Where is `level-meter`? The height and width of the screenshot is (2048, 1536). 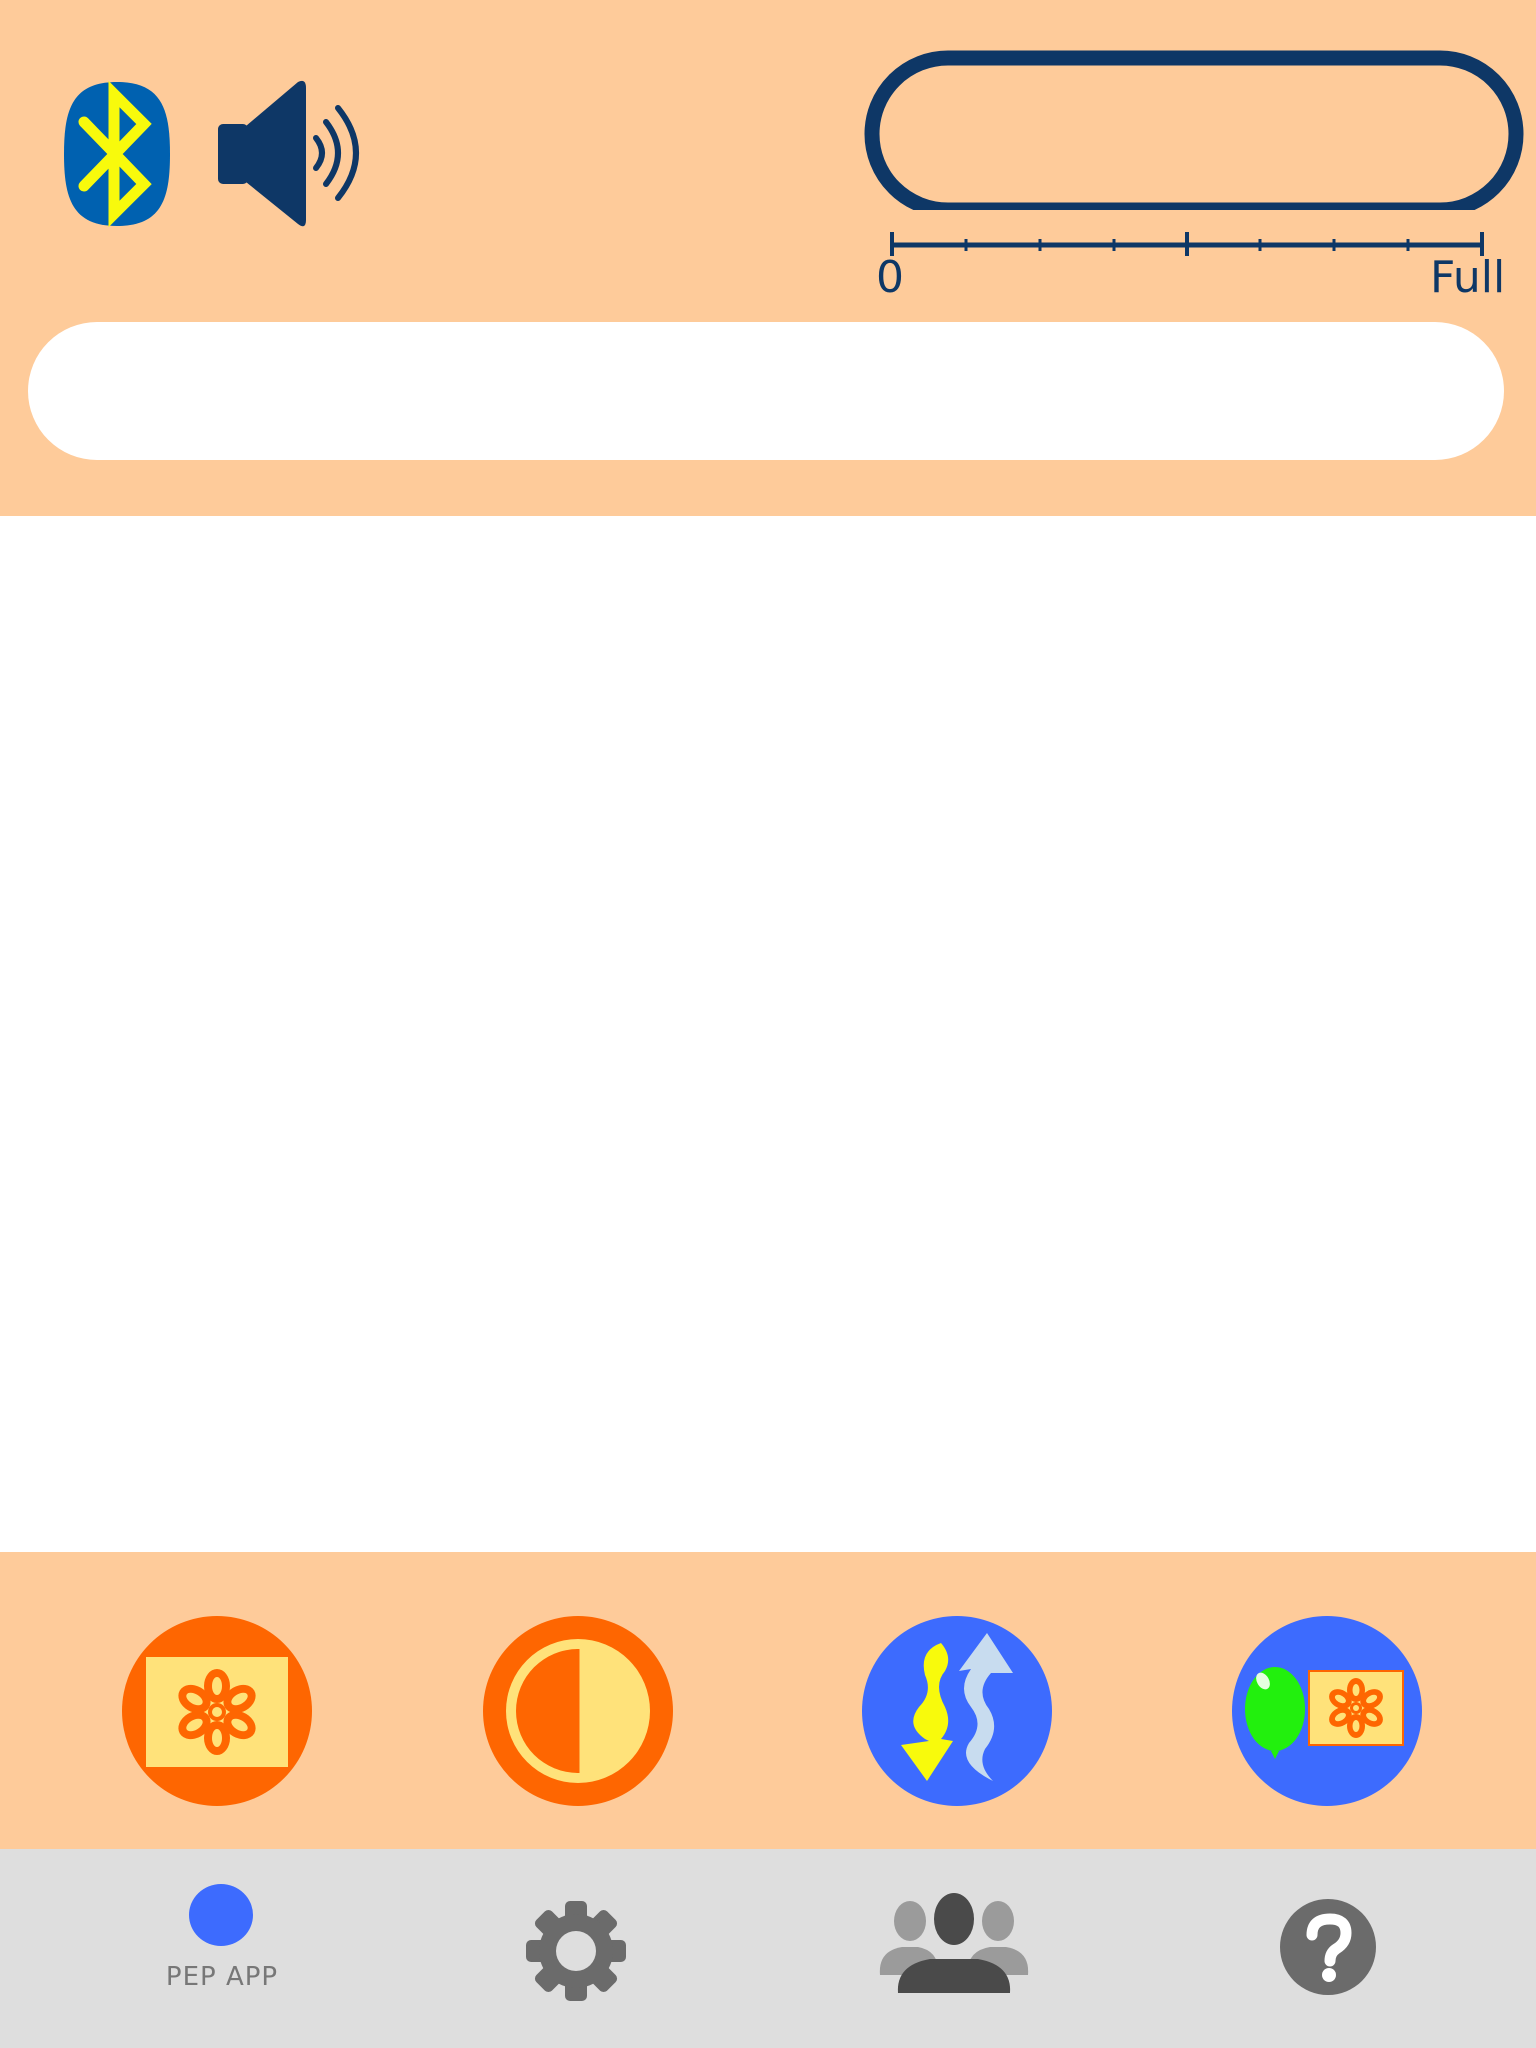 level-meter is located at coordinates (1194, 130).